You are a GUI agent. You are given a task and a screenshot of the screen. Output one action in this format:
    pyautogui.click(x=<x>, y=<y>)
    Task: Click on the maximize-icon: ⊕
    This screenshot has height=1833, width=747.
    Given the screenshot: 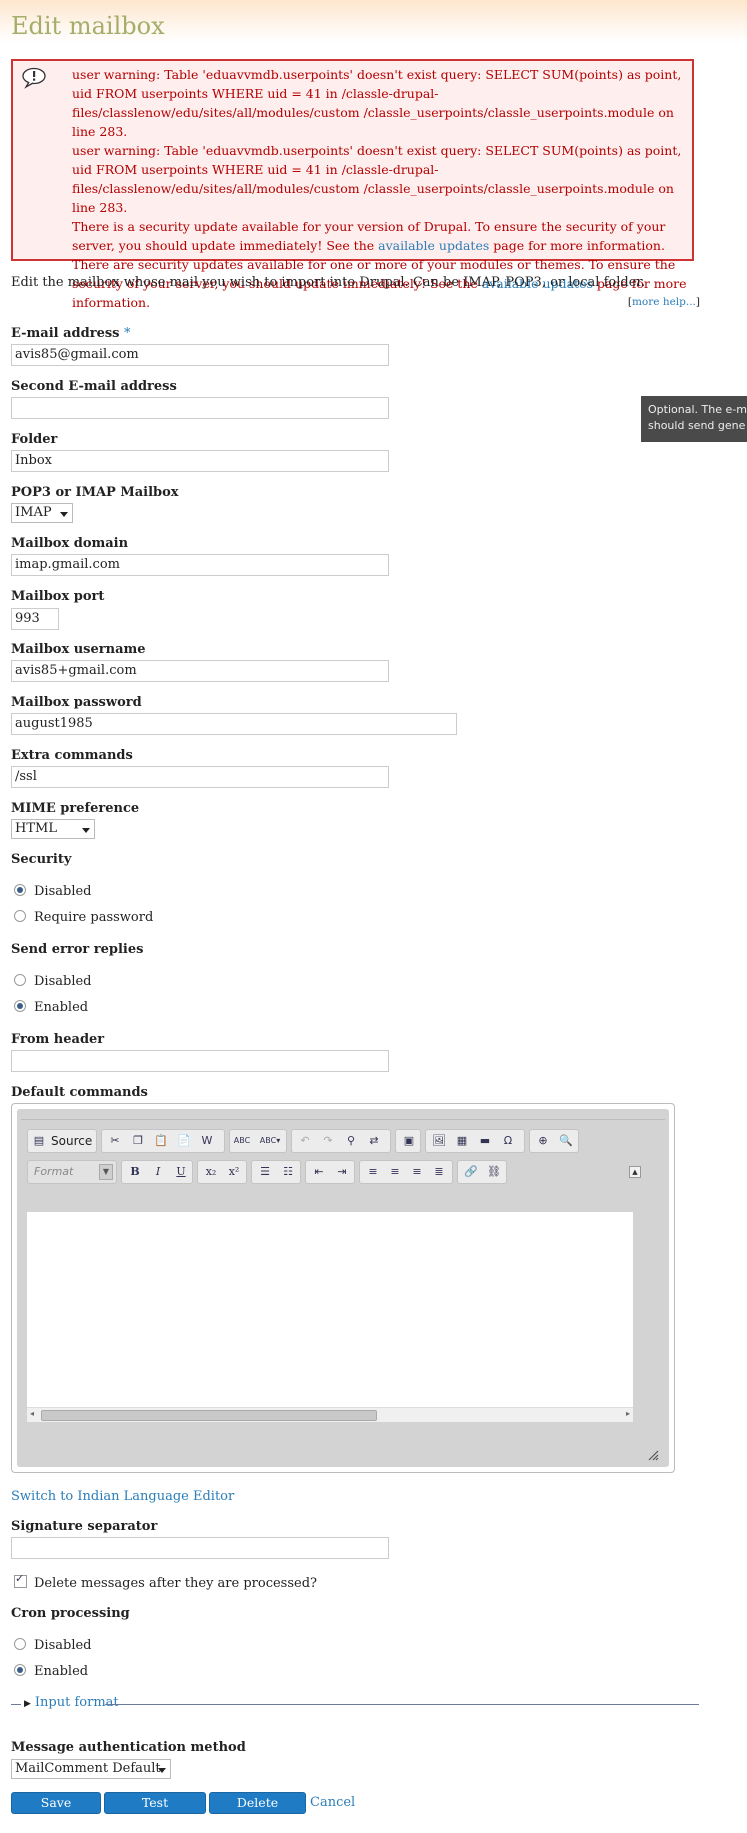 What is the action you would take?
    pyautogui.click(x=543, y=1141)
    